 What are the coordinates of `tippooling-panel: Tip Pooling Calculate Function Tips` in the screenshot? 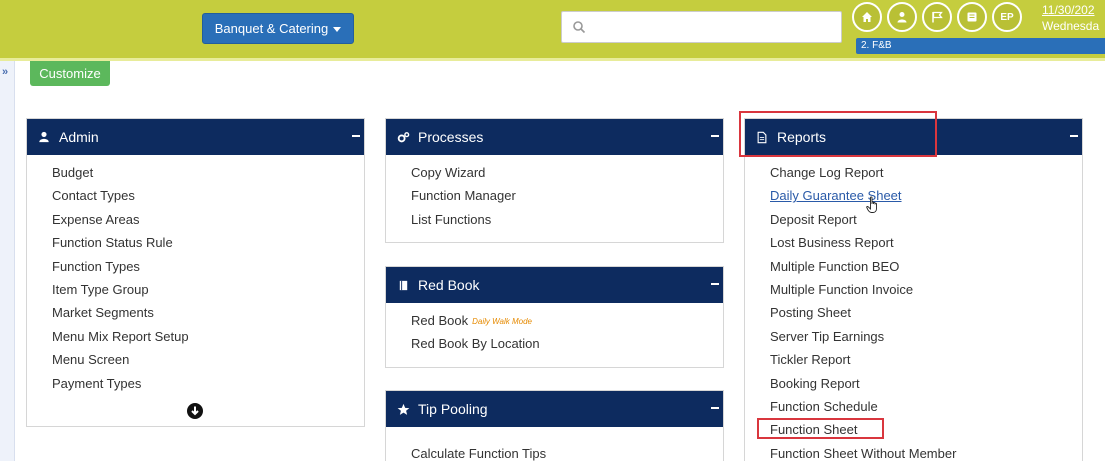 It's located at (554, 425).